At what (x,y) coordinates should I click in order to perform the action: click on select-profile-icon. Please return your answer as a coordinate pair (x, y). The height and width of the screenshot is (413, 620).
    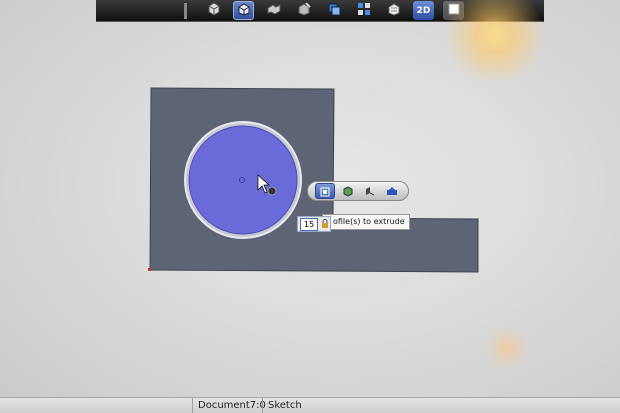
    Looking at the image, I should click on (325, 191).